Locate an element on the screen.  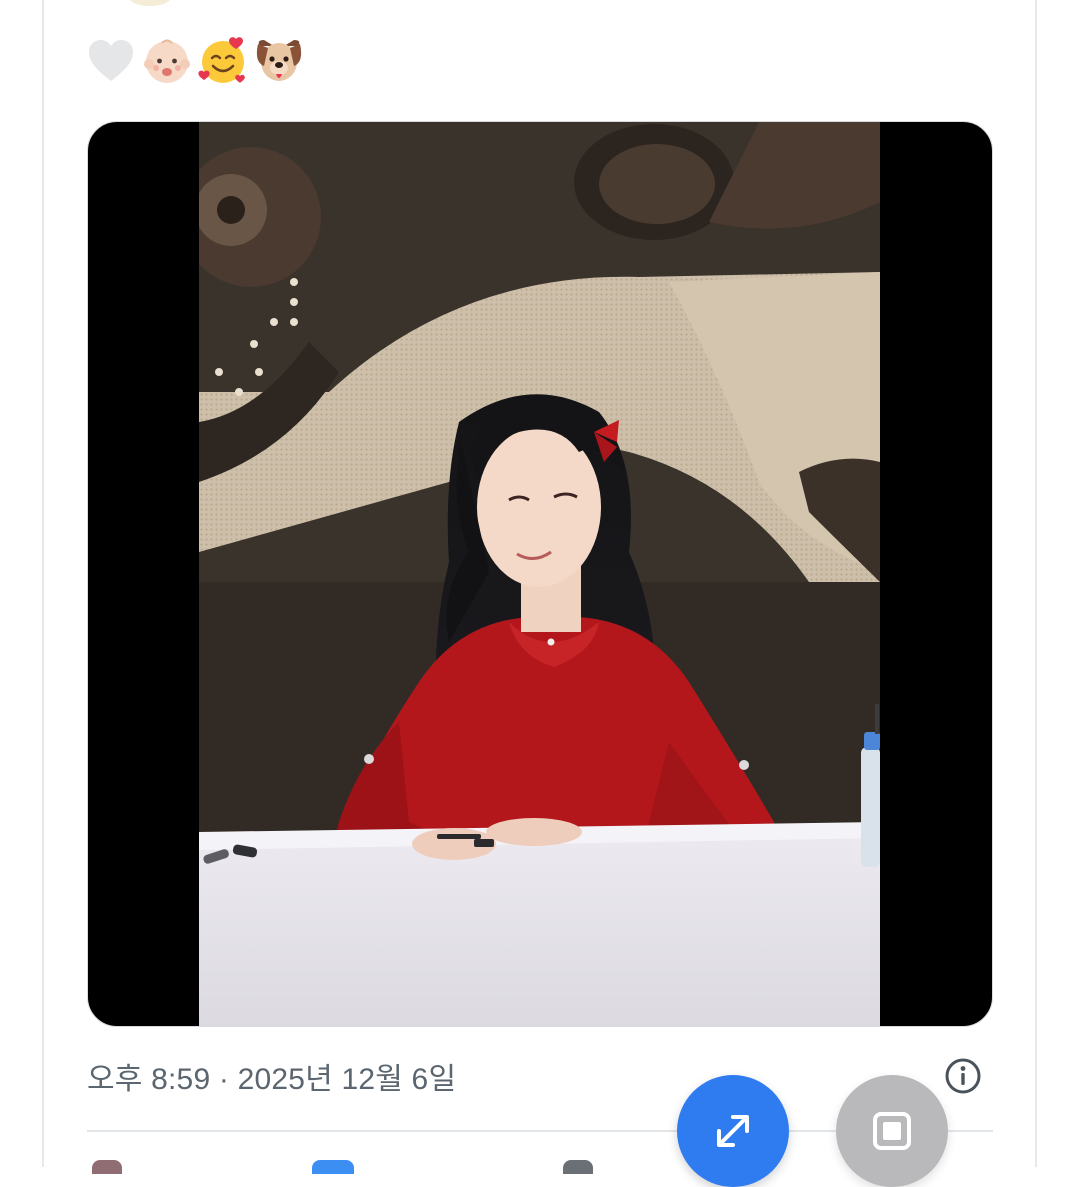
smiling-face-with-hearts-icon is located at coordinates (223, 61).